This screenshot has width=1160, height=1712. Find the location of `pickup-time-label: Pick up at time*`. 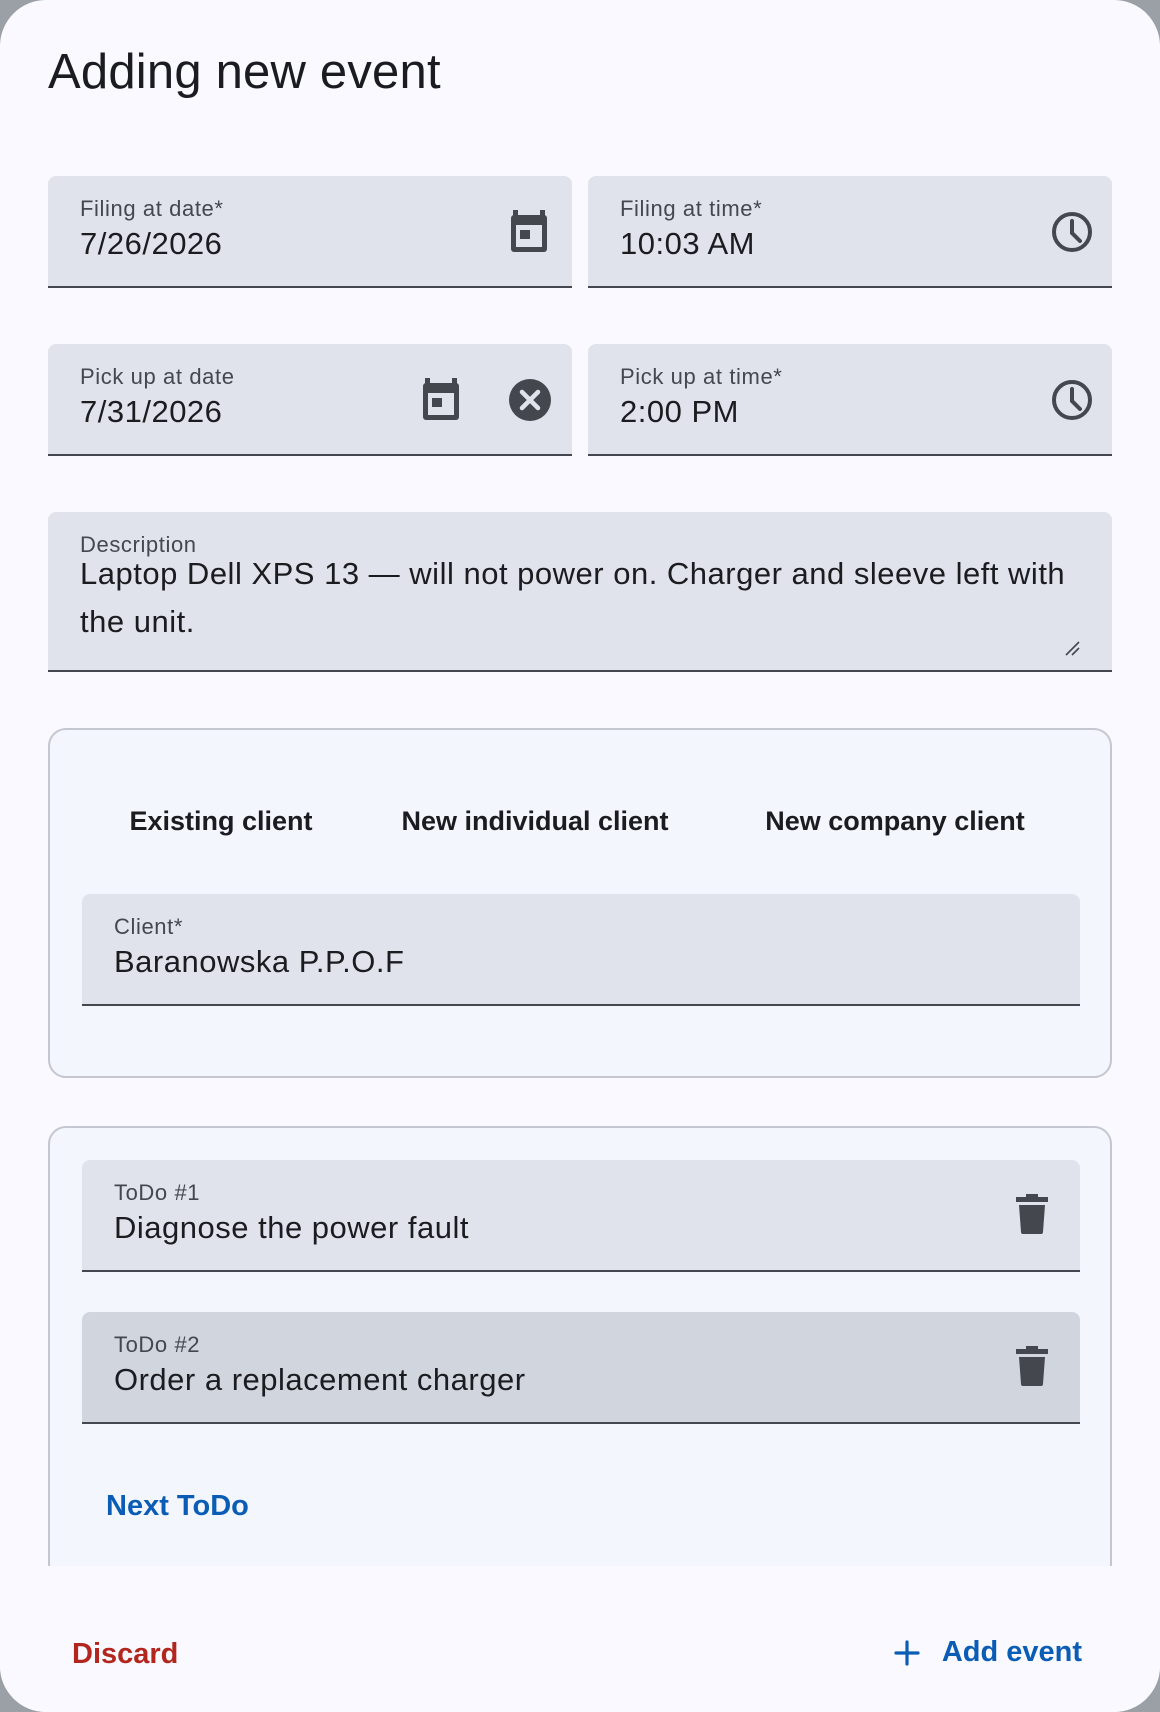

pickup-time-label: Pick up at time* is located at coordinates (701, 376).